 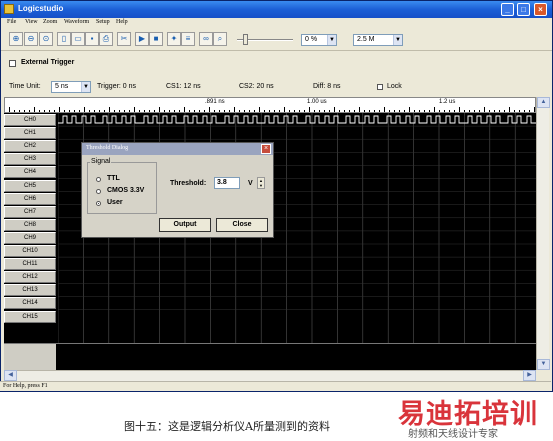 I want to click on vertical-scrollbar: ▲ ▼, so click(x=543, y=233).